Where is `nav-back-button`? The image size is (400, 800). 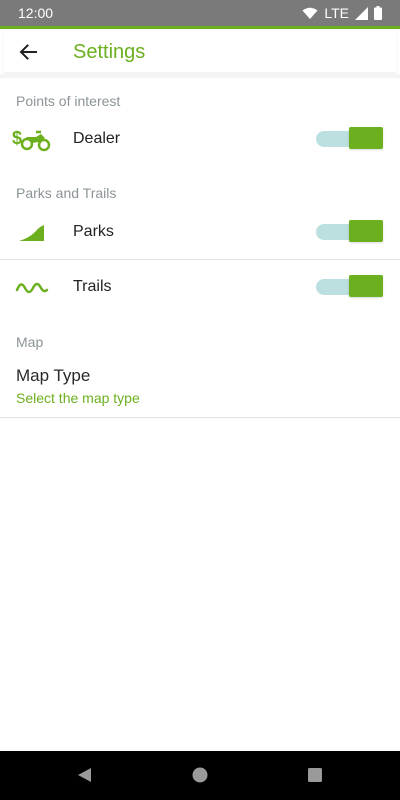 nav-back-button is located at coordinates (85, 775).